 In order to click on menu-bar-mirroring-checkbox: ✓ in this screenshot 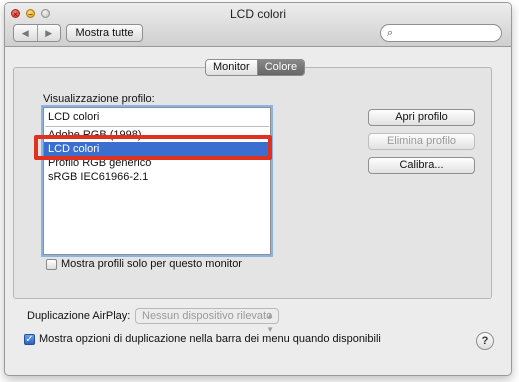, I will do `click(29, 339)`.